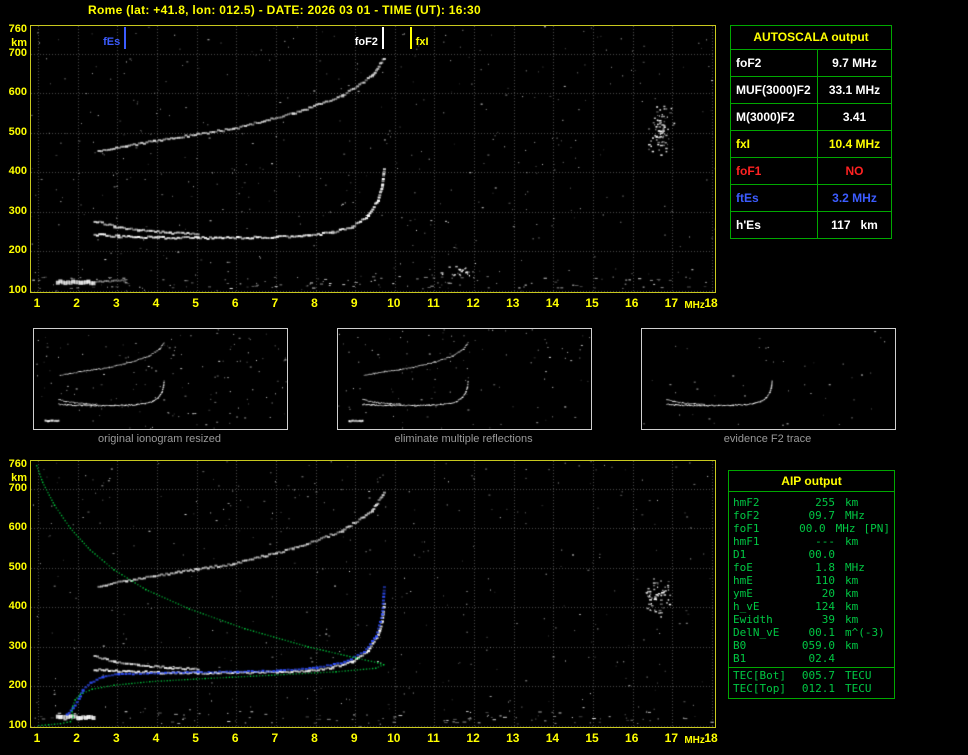 The height and width of the screenshot is (755, 968). What do you see at coordinates (711, 738) in the screenshot?
I see `x-tick-label: 18` at bounding box center [711, 738].